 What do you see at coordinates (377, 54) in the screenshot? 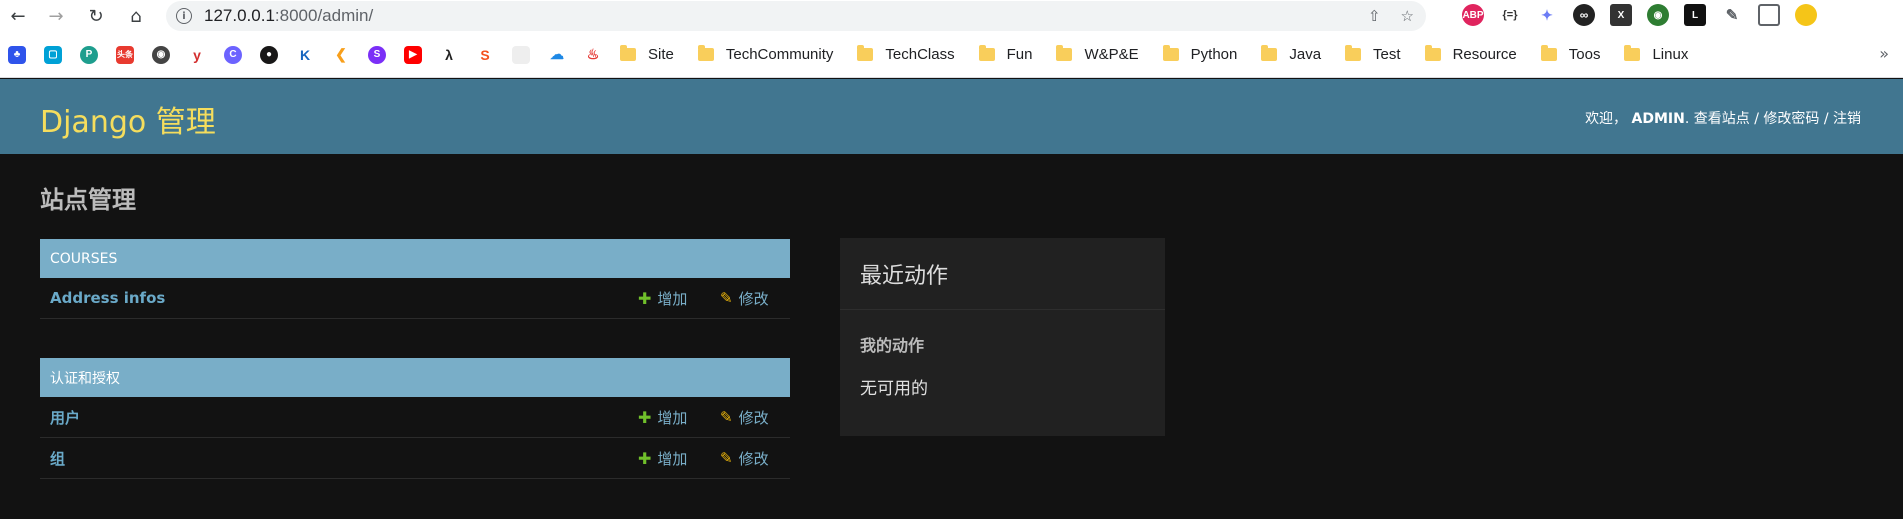
I see `s-icon: S` at bounding box center [377, 54].